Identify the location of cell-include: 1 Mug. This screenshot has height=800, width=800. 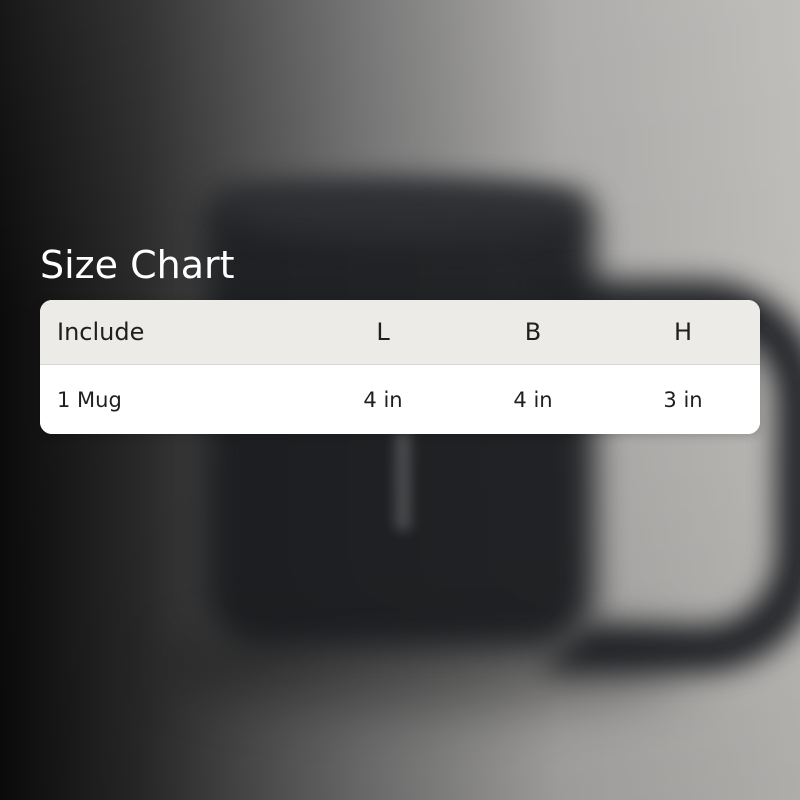
(89, 399).